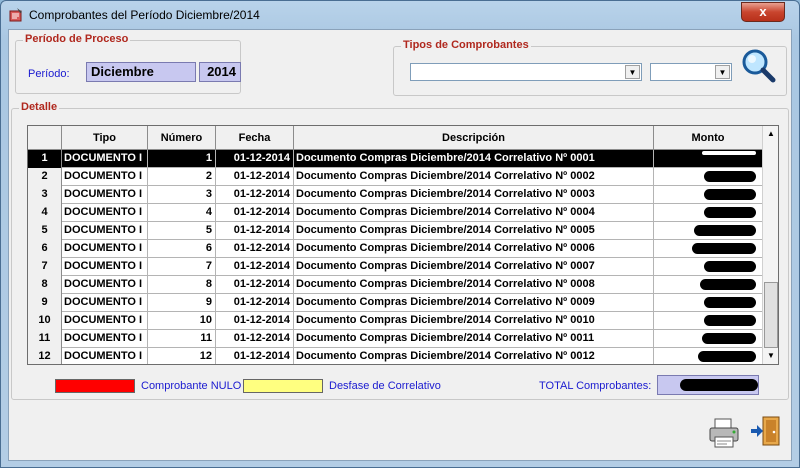 The height and width of the screenshot is (468, 800). Describe the element at coordinates (770, 245) in the screenshot. I see `vertical-scrollbar: ▲ ▼` at that location.